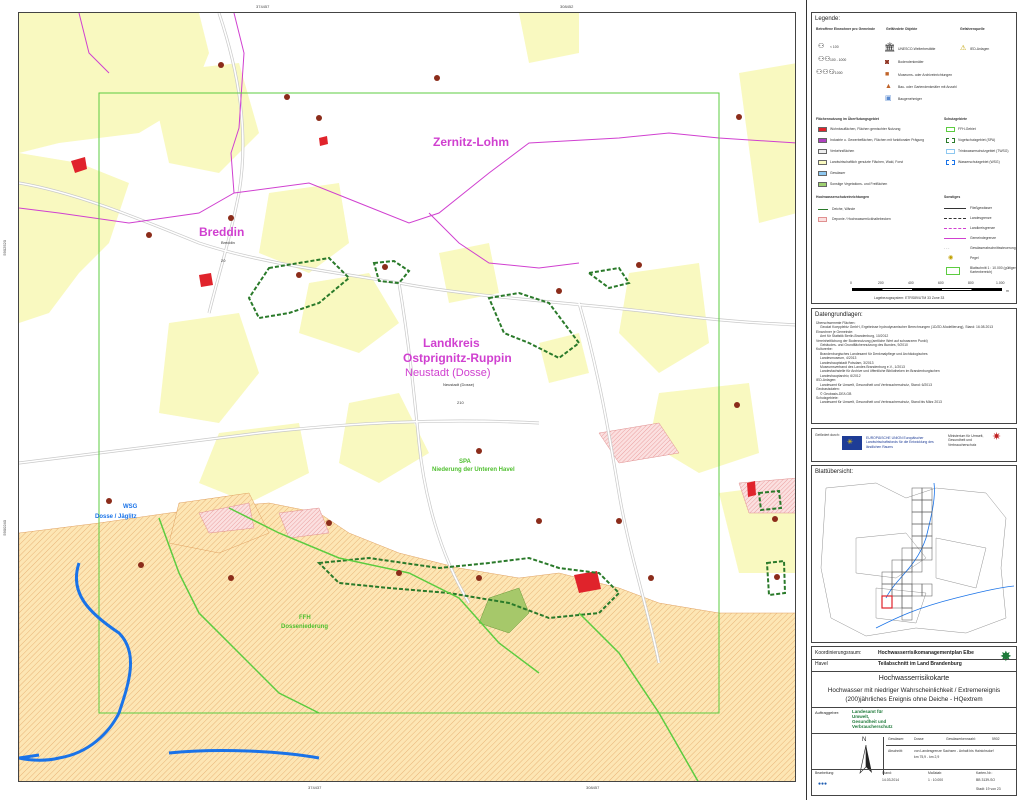 The image size is (1020, 800). Describe the element at coordinates (839, 315) in the screenshot. I see `sources-title: Datengrundlagen:` at that location.